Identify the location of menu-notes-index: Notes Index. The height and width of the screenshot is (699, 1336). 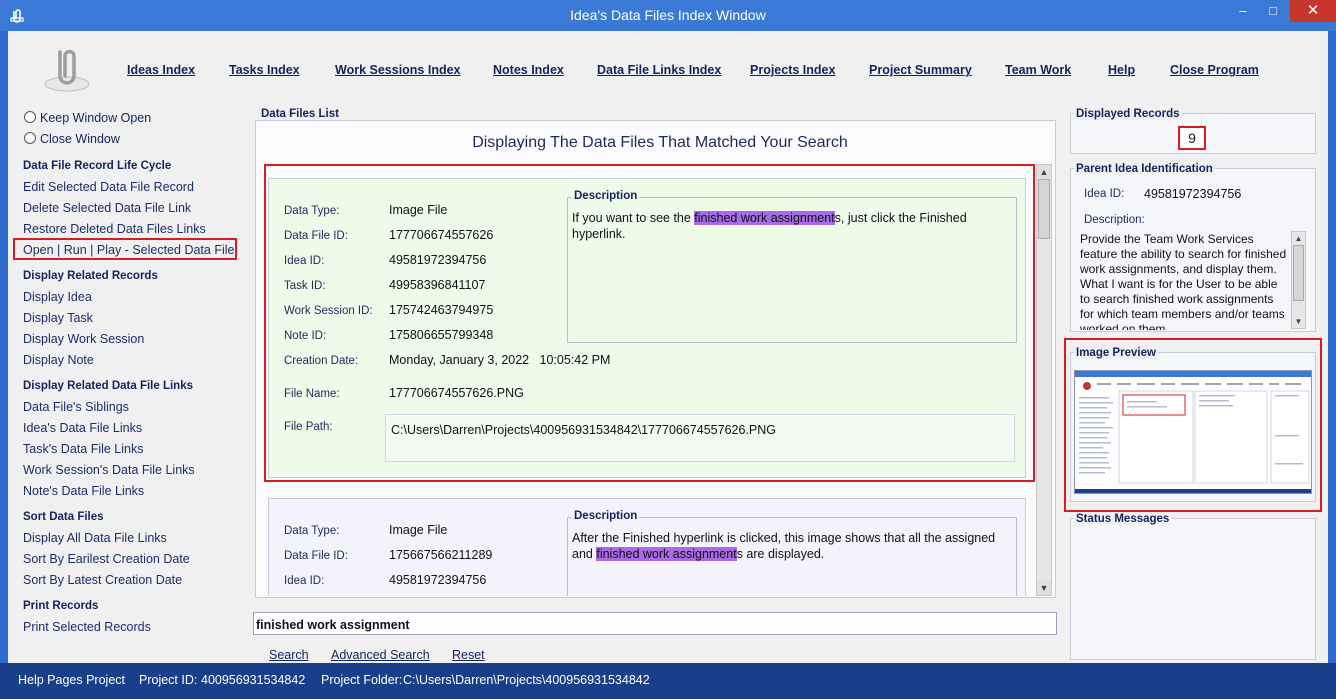
(528, 70).